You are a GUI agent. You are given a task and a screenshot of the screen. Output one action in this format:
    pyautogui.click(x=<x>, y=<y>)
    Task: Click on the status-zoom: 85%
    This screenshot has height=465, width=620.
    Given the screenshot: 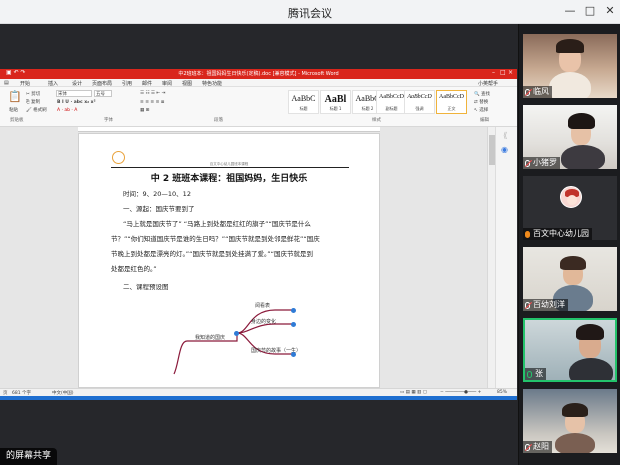 What is the action you would take?
    pyautogui.click(x=502, y=392)
    